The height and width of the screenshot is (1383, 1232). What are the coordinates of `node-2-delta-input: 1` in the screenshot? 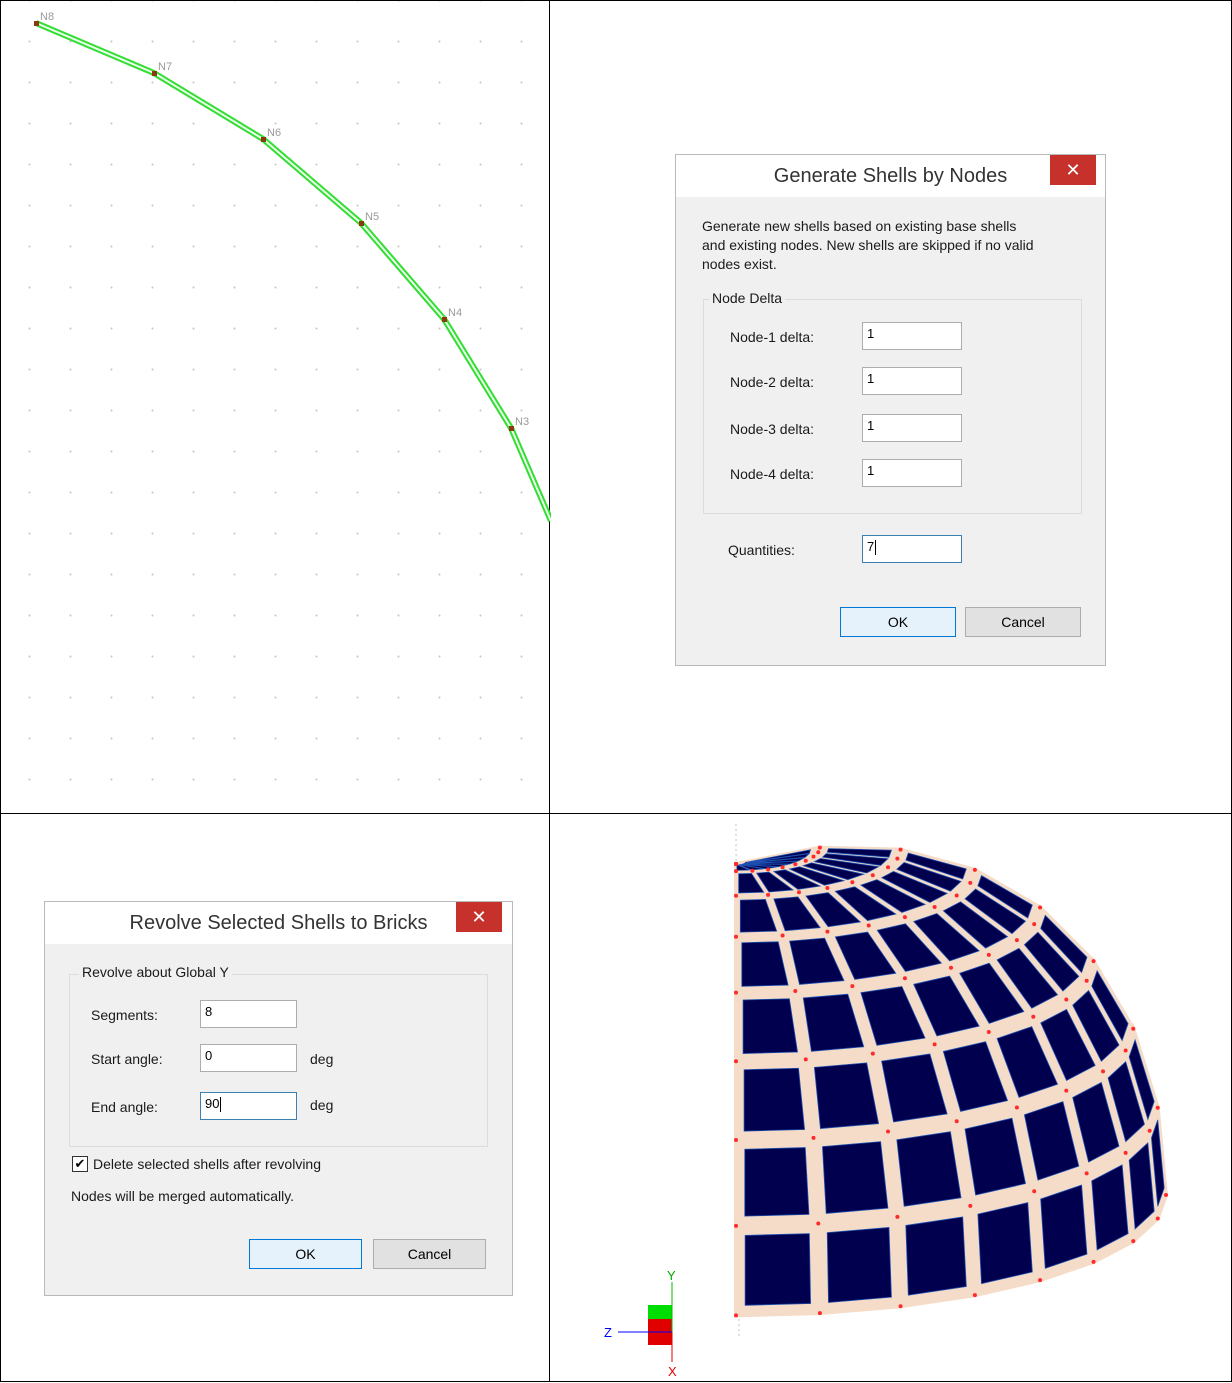 It's located at (912, 381).